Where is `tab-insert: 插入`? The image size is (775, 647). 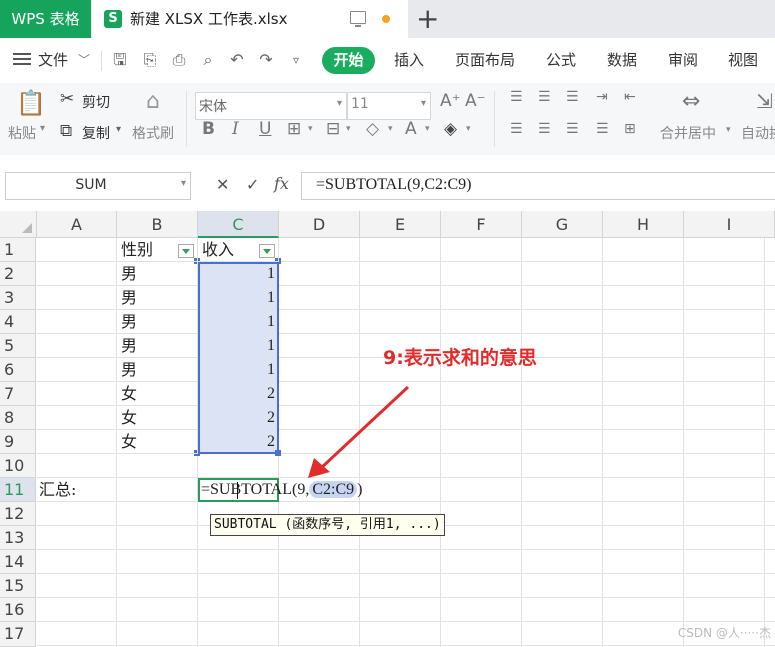
tab-insert: 插入 is located at coordinates (409, 60).